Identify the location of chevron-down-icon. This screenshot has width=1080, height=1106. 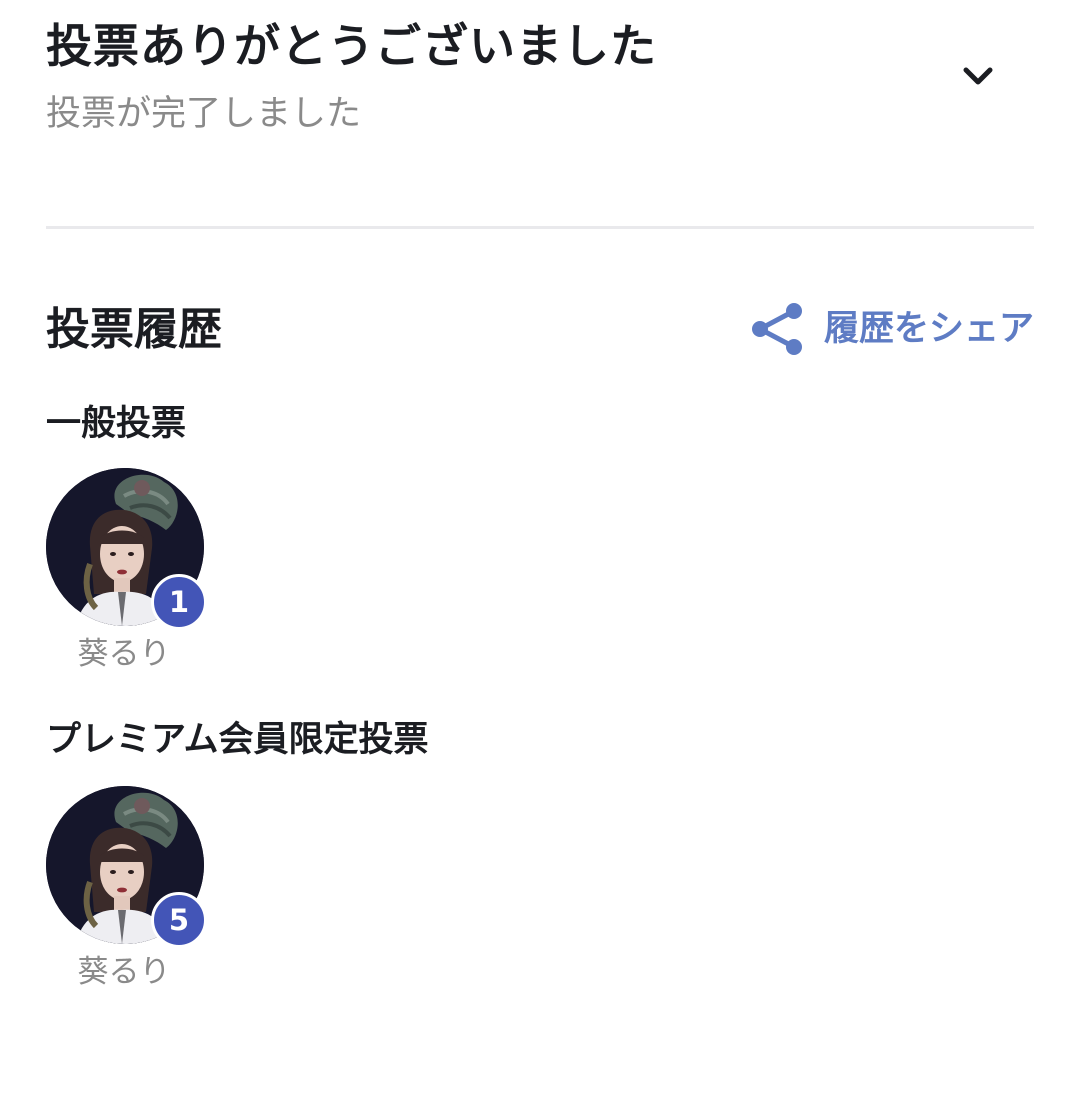
(978, 76).